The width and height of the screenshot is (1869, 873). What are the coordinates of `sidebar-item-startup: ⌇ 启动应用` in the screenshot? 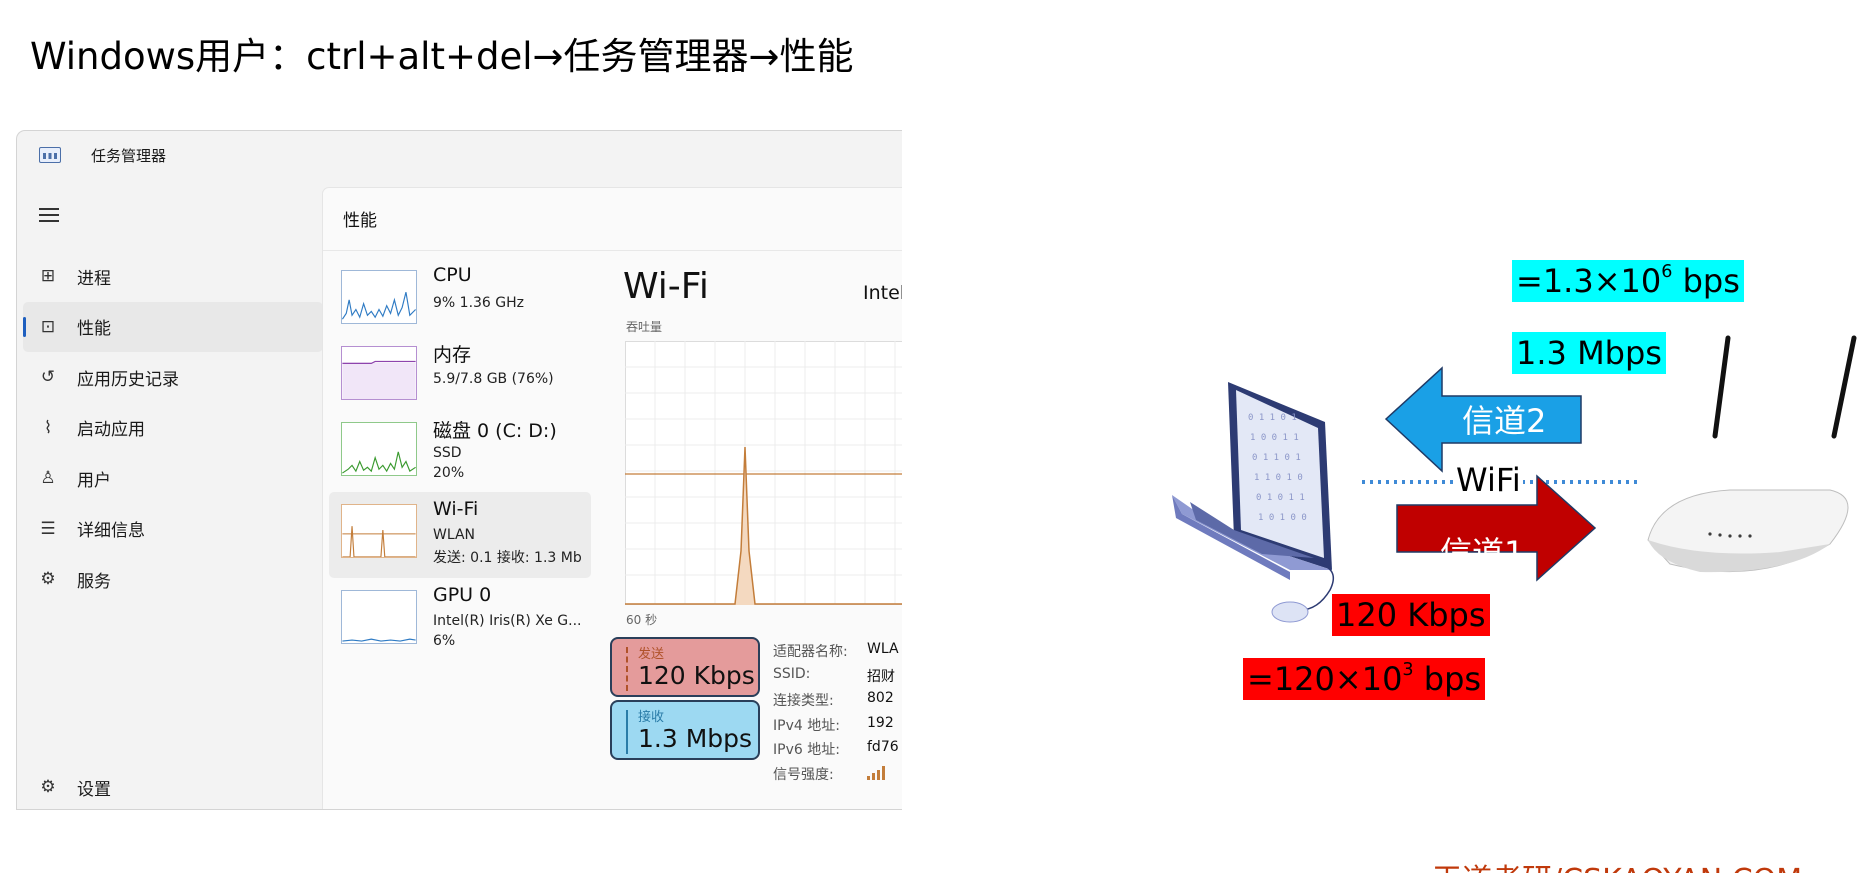 It's located at (173, 428).